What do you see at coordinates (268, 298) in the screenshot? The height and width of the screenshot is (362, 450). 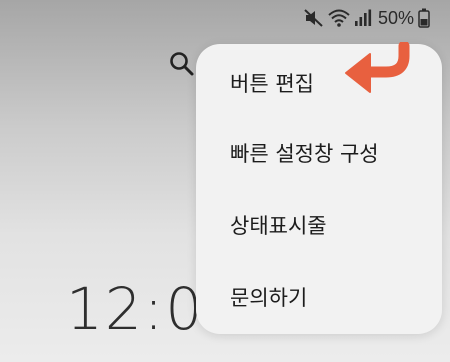 I see `menu-item-contact-us: 문의하기` at bounding box center [268, 298].